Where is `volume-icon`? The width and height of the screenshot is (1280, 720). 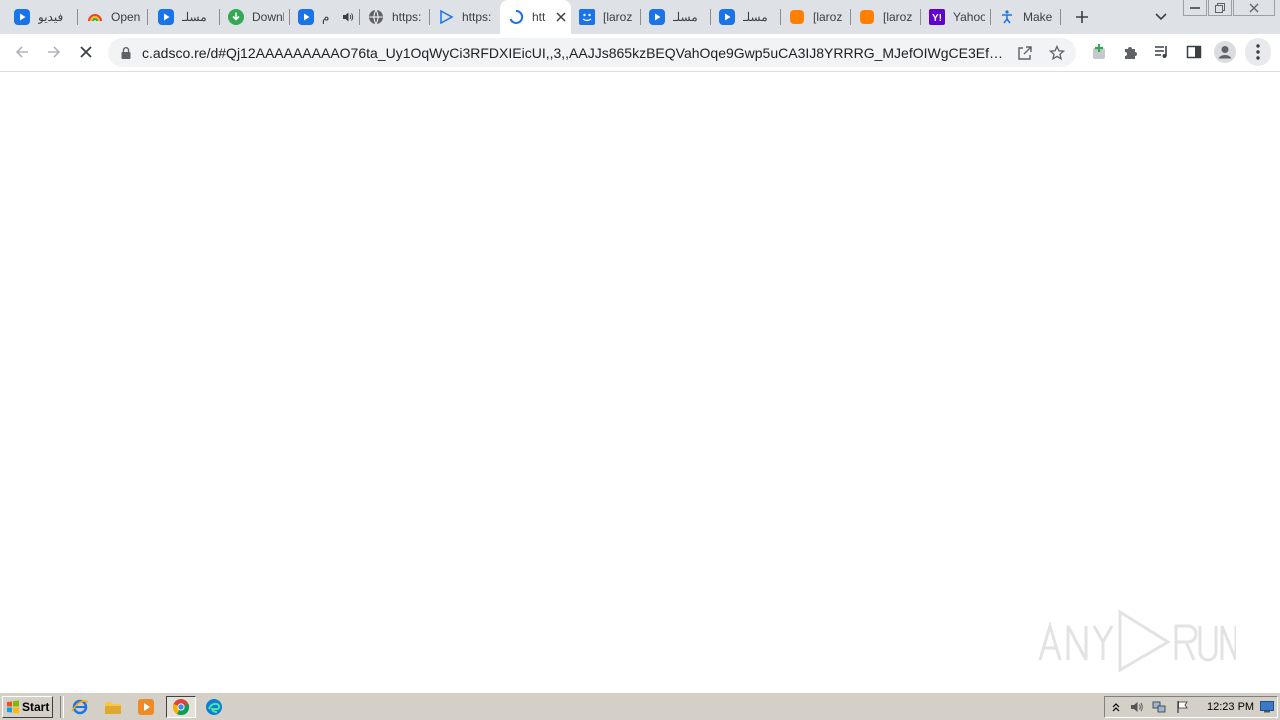
volume-icon is located at coordinates (1137, 707).